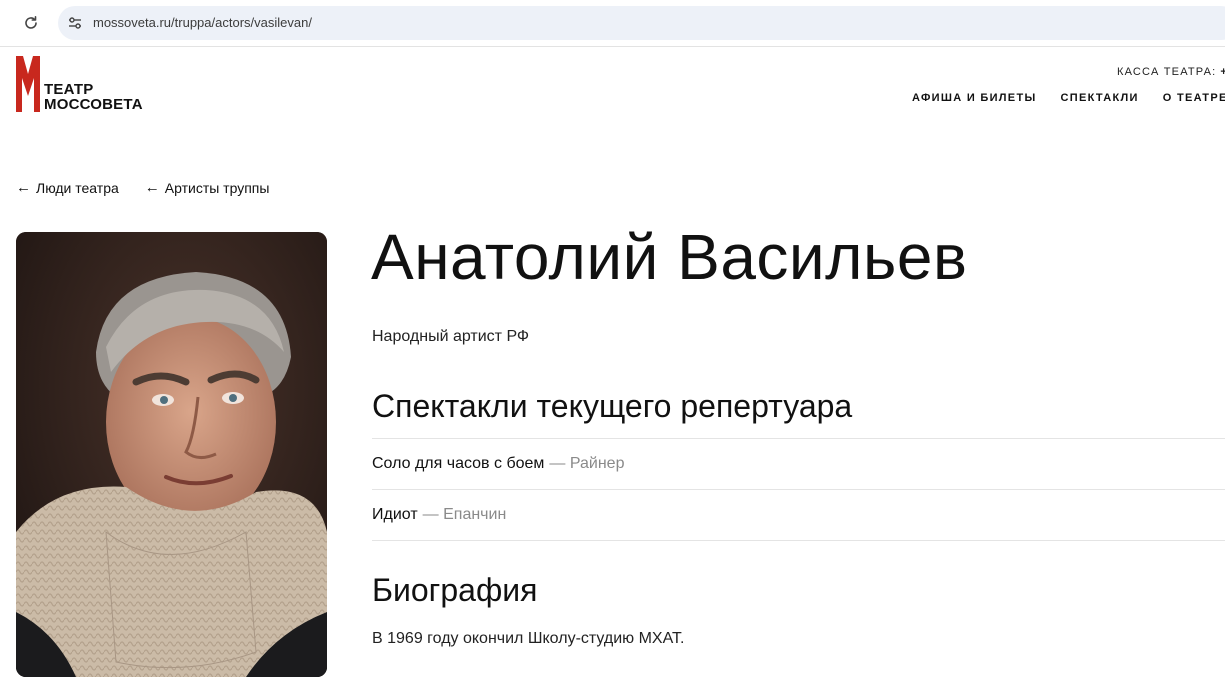  Describe the element at coordinates (1167, 72) in the screenshot. I see `ticket-office-label: КАССА ТЕАТРА:` at that location.